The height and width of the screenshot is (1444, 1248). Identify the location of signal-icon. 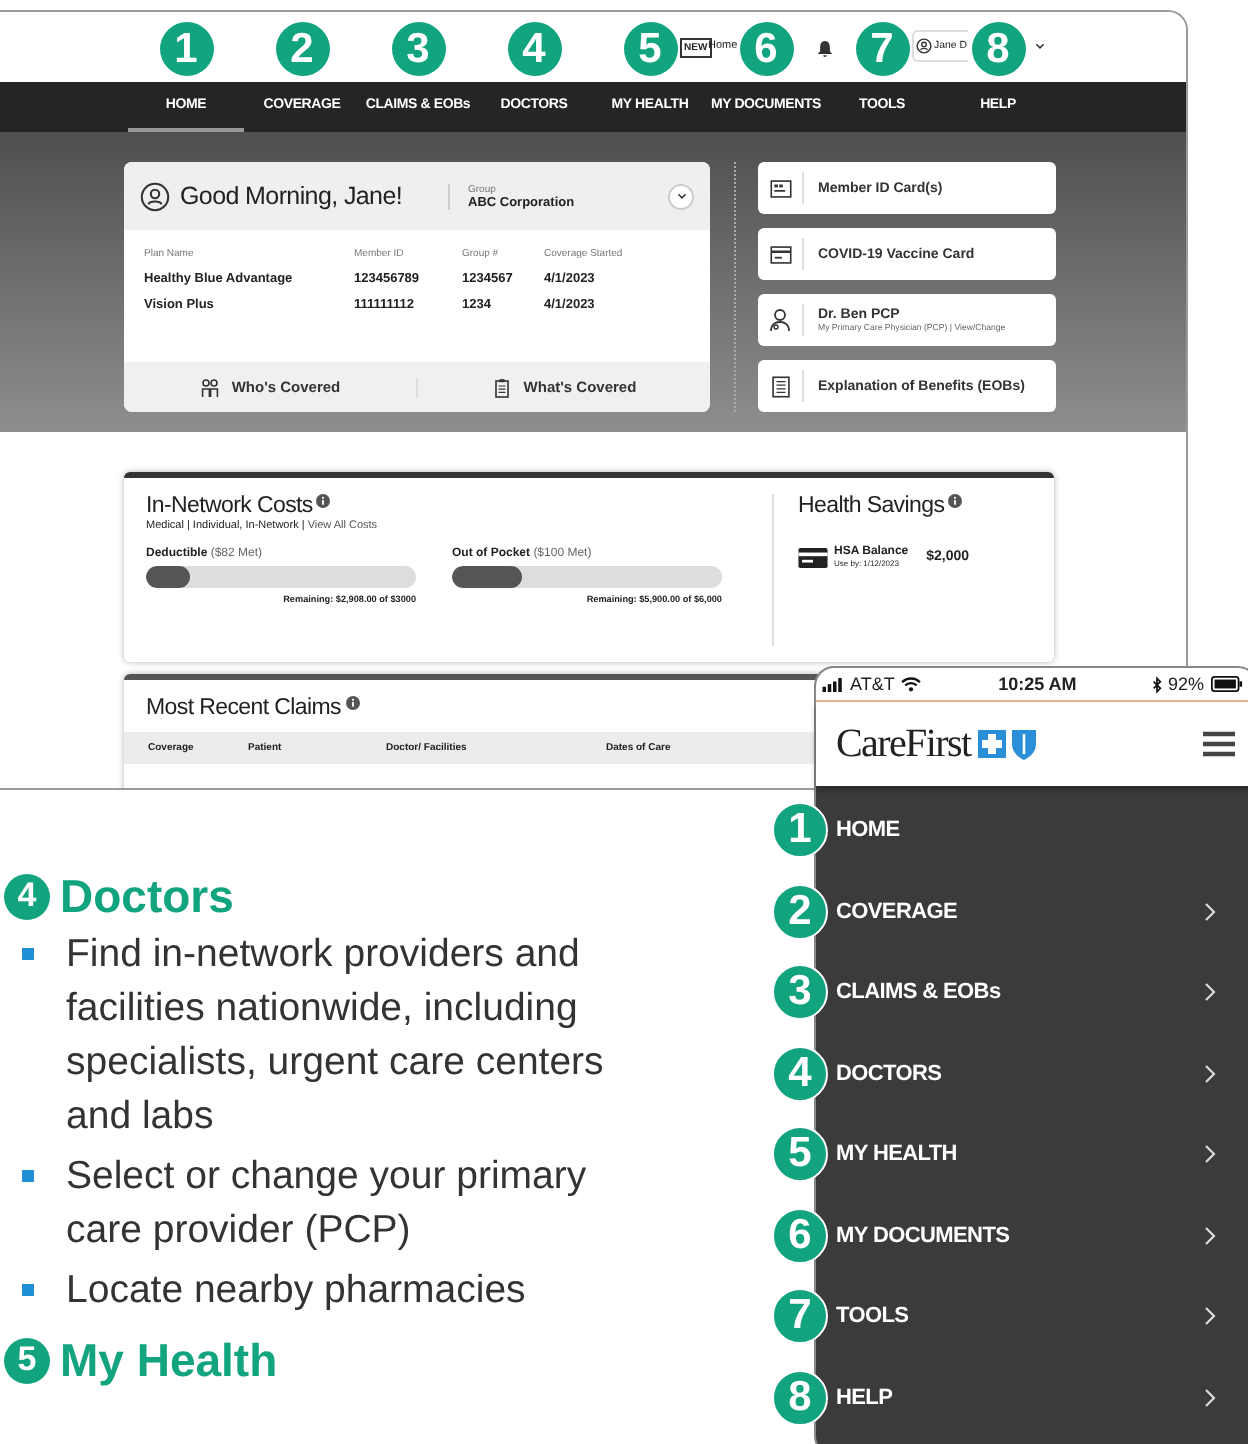
(833, 684).